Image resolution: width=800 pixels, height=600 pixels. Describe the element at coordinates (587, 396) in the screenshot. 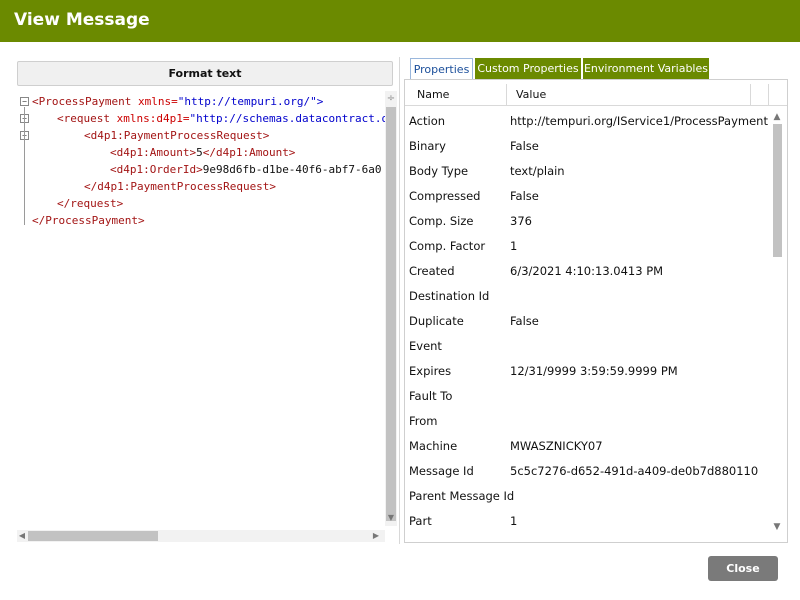

I see `table-row: Fault To` at that location.